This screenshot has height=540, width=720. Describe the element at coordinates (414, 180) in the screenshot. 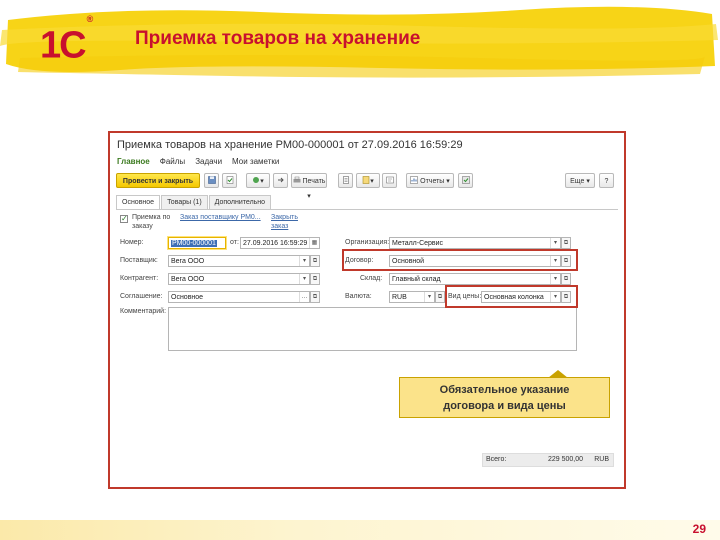

I see `report-icon` at that location.